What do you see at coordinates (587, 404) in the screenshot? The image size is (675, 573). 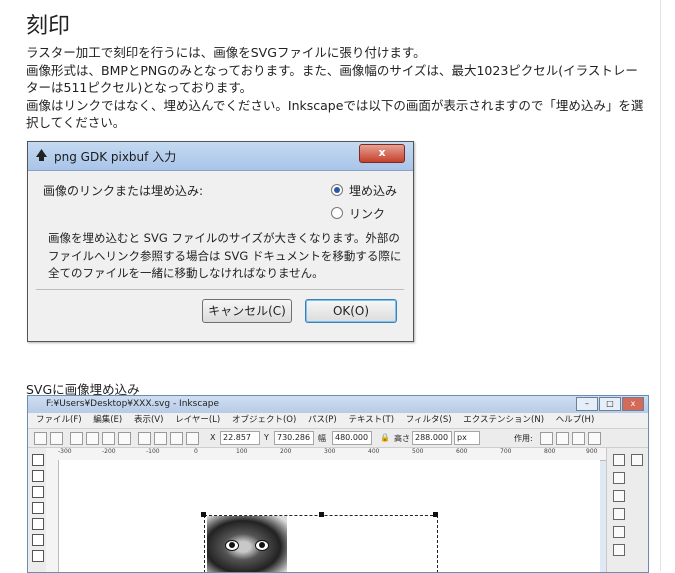 I see `minimize-button: –` at bounding box center [587, 404].